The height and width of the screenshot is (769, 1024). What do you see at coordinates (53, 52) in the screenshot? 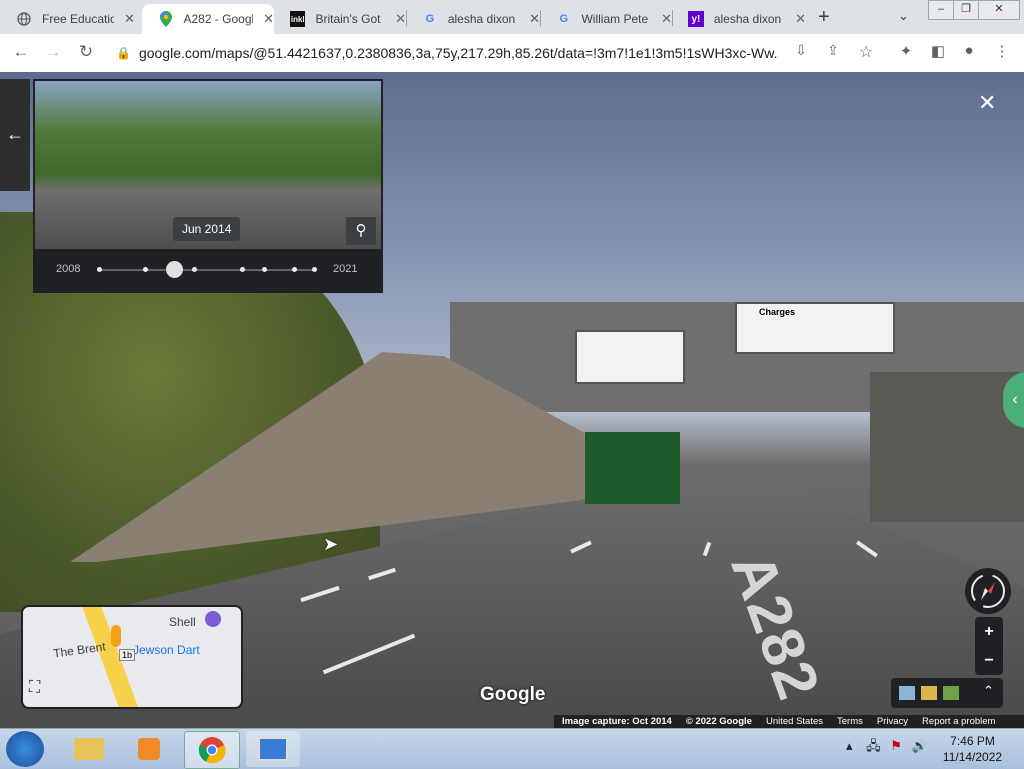
I see `forward-arrow-icon: →` at bounding box center [53, 52].